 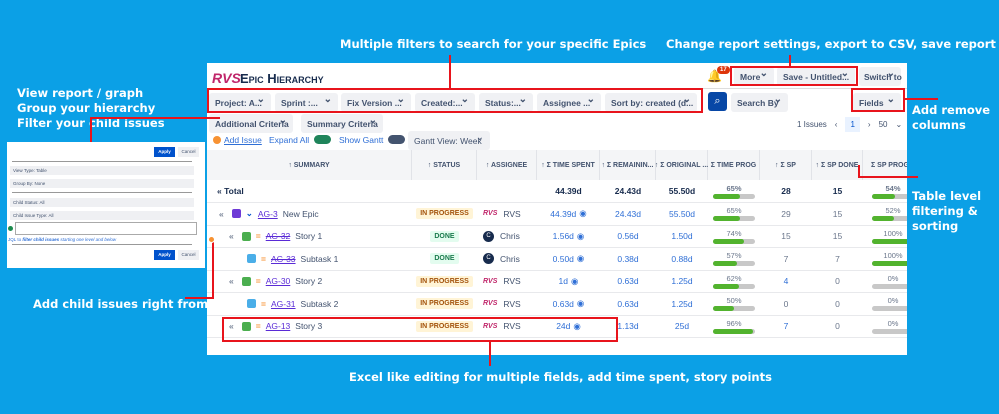 I want to click on summary-criteria-button: Summary Criteria, so click(x=342, y=123).